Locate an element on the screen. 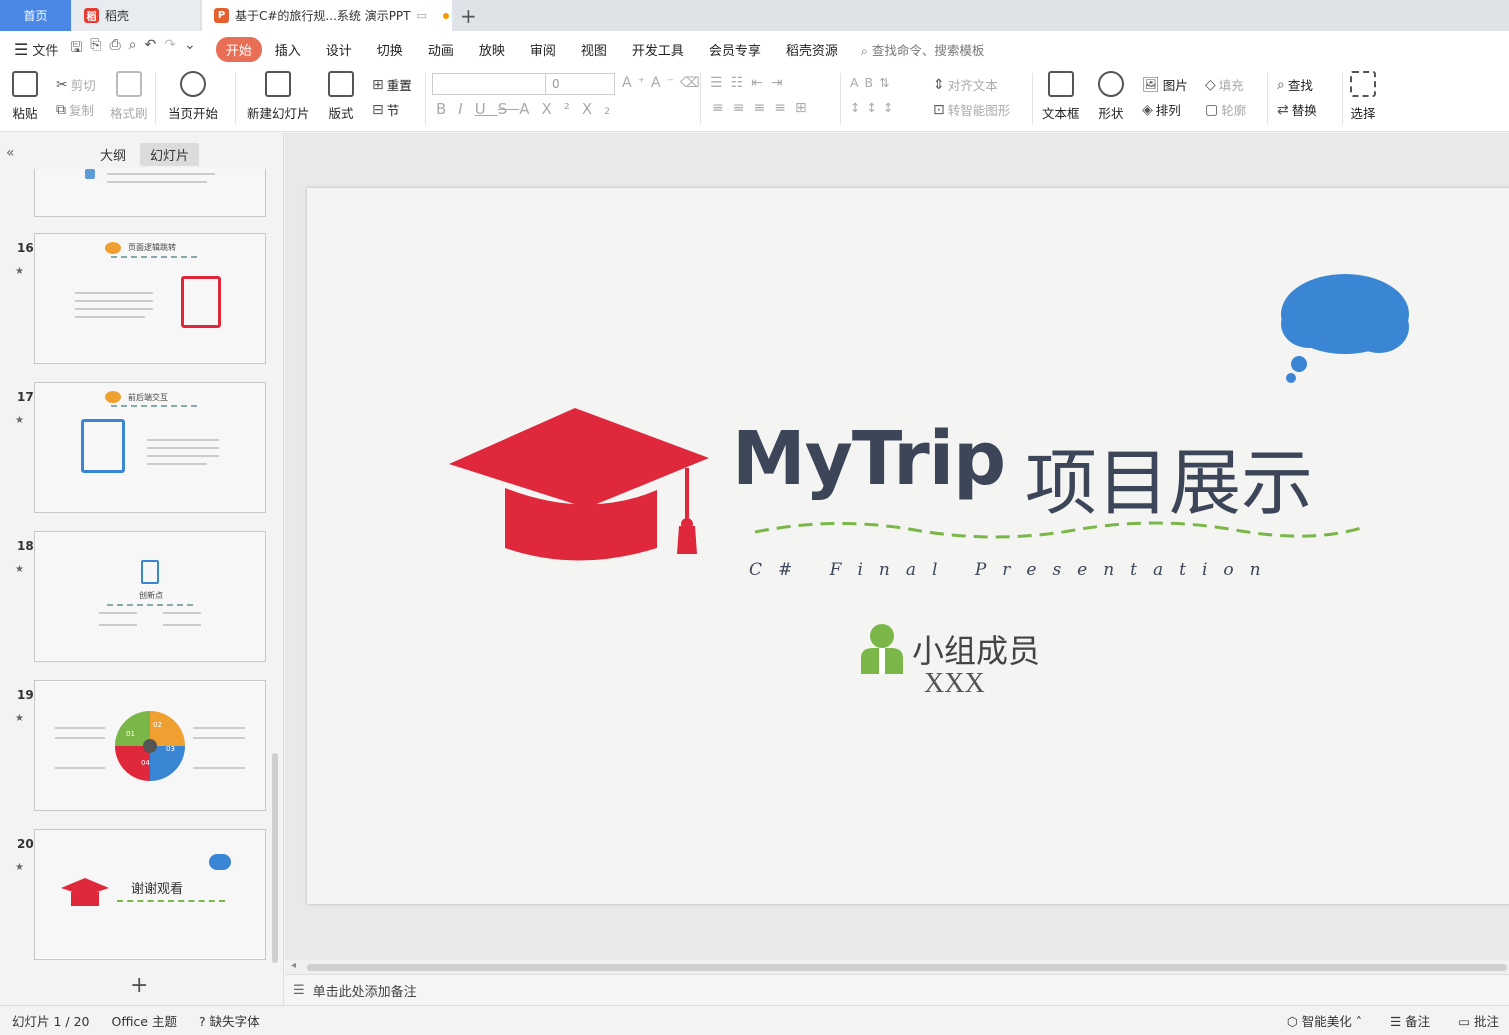  line-height-icon: ↕ is located at coordinates (891, 107).